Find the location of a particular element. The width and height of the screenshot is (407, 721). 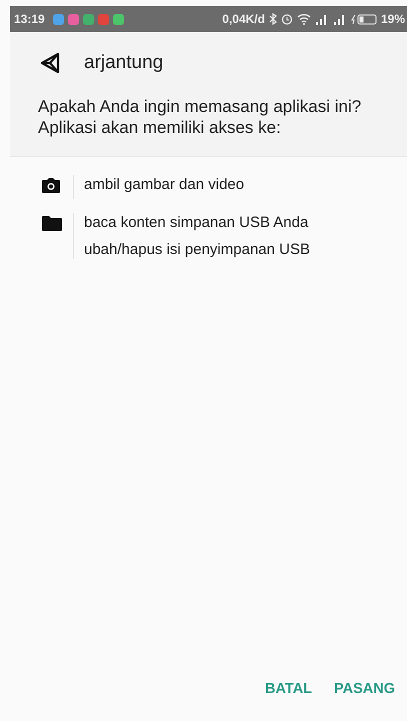

status-time: 13:19 is located at coordinates (29, 19).